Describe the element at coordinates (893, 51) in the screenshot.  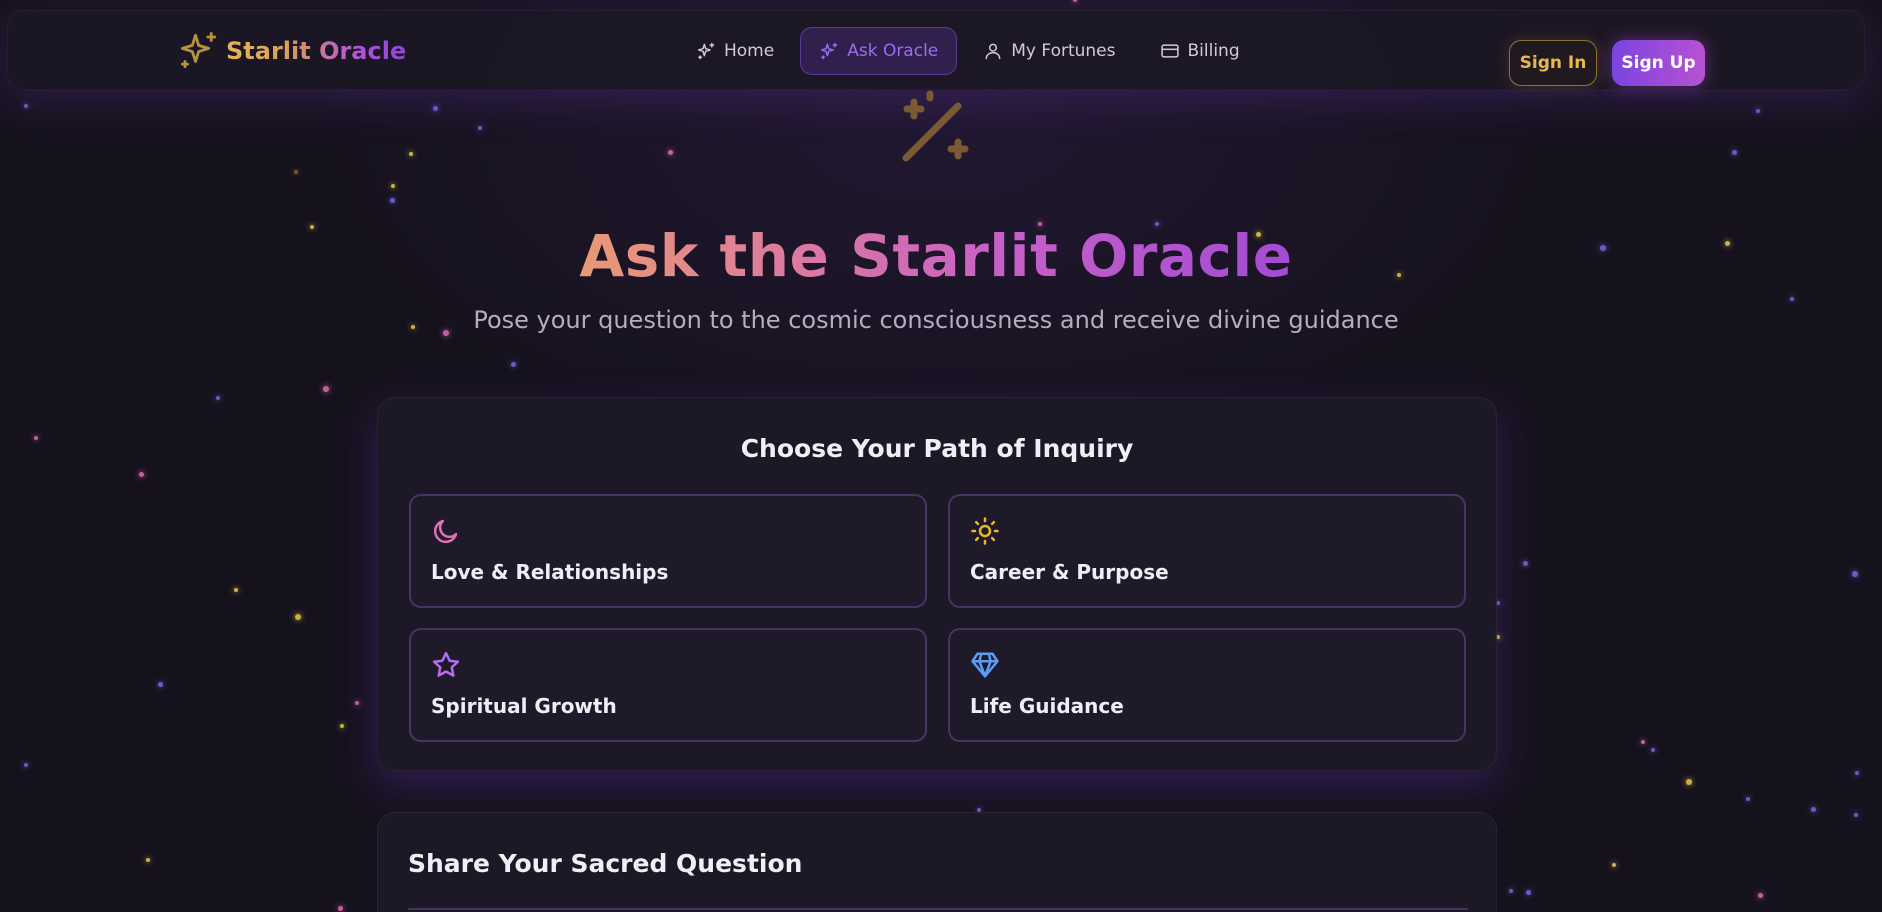
I see `nav-ask-oracle-label: Ask Oracle` at that location.